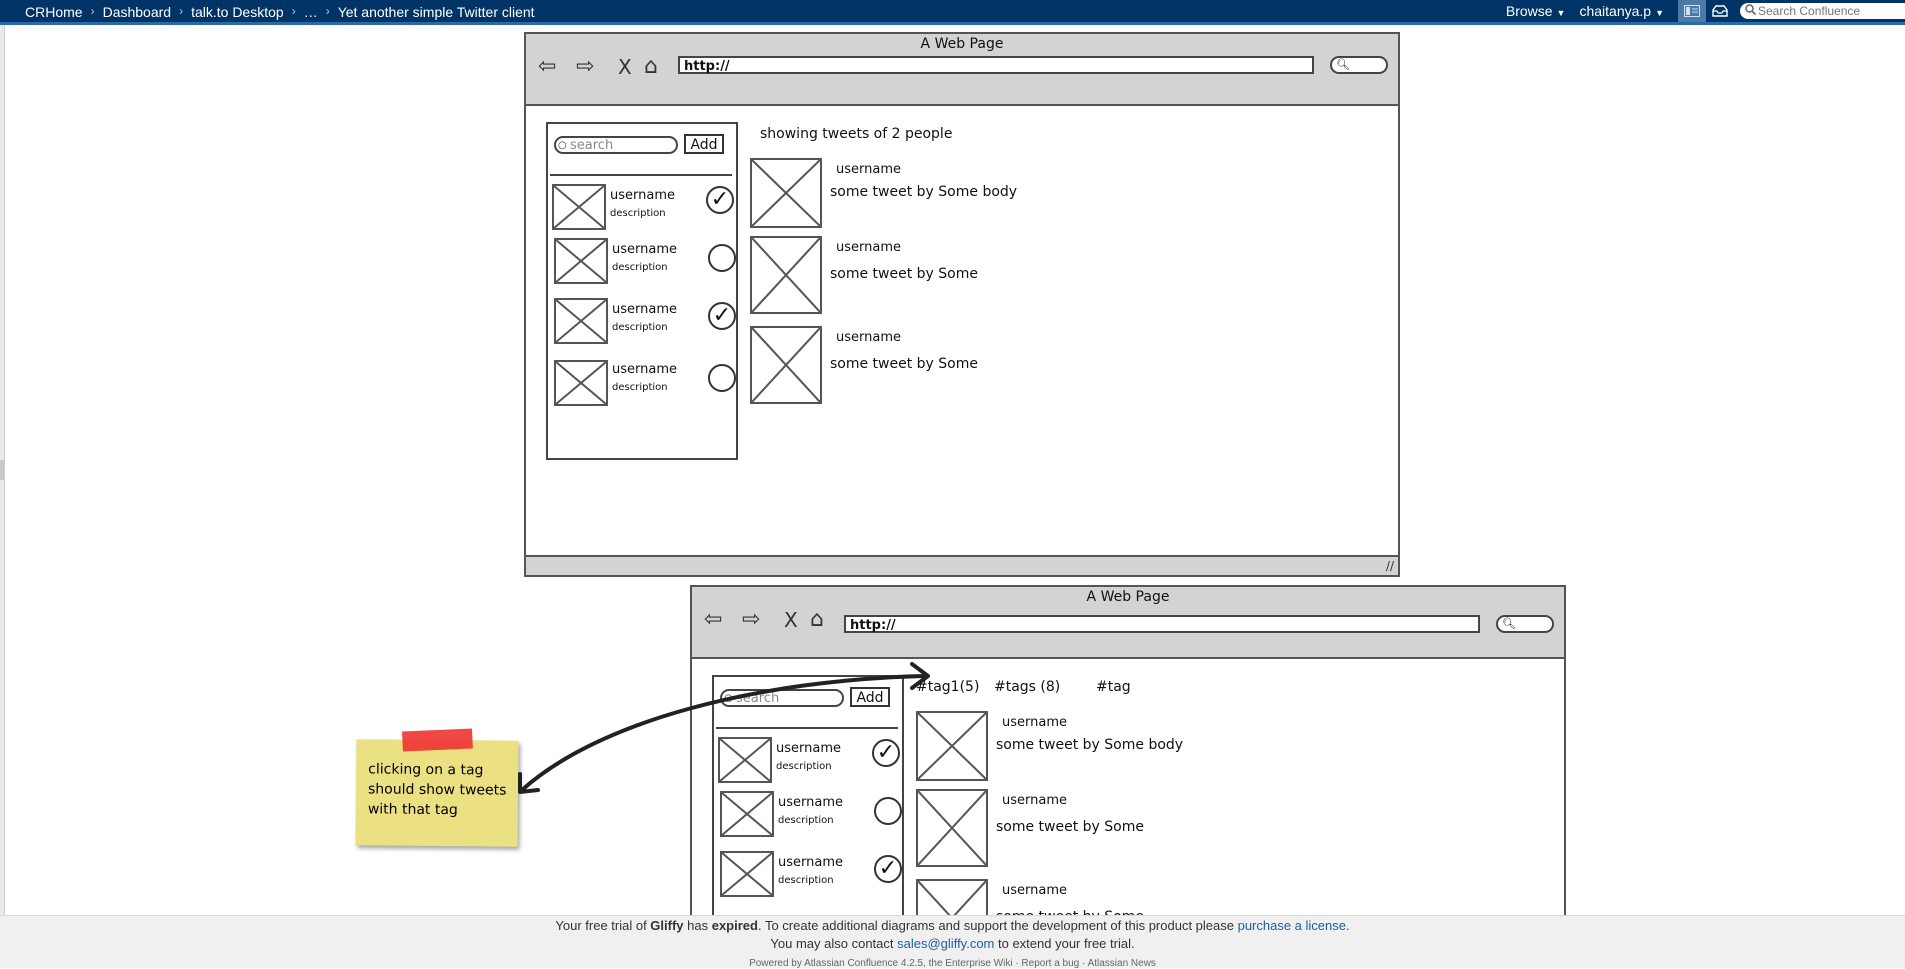  Describe the element at coordinates (1027, 687) in the screenshot. I see `tag-link: #tags (8)` at that location.